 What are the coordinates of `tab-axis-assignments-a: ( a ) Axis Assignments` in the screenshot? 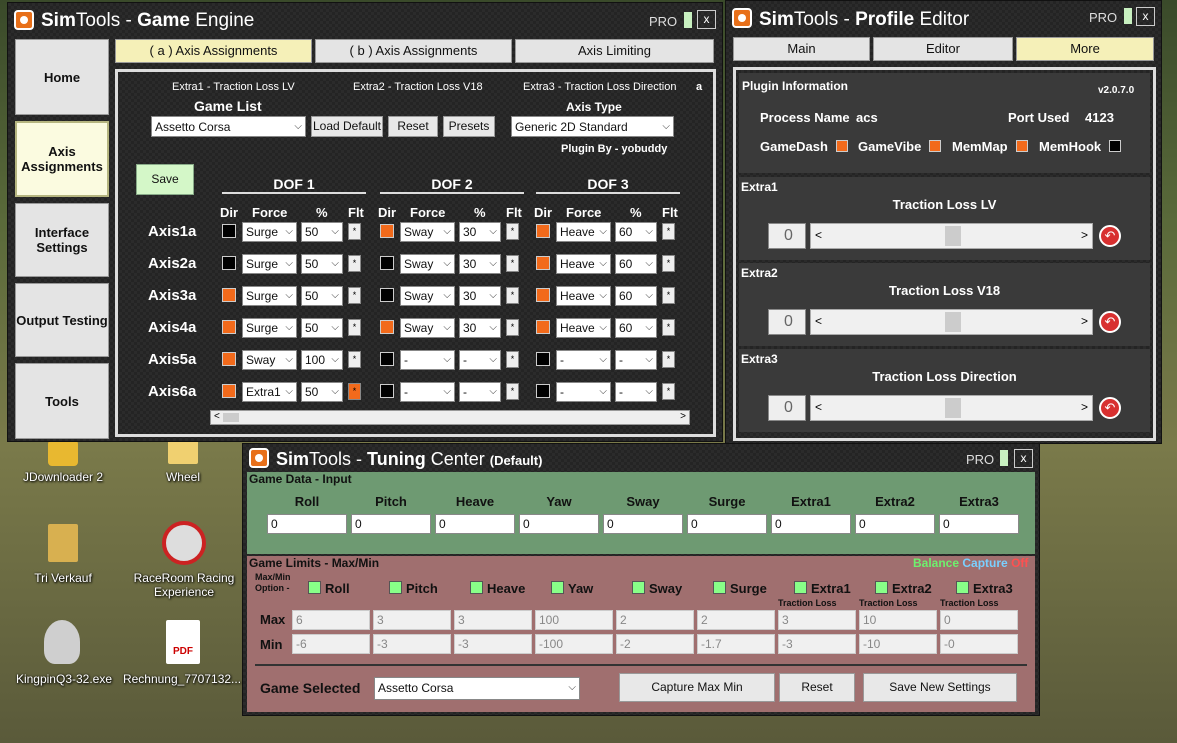 It's located at (213, 51).